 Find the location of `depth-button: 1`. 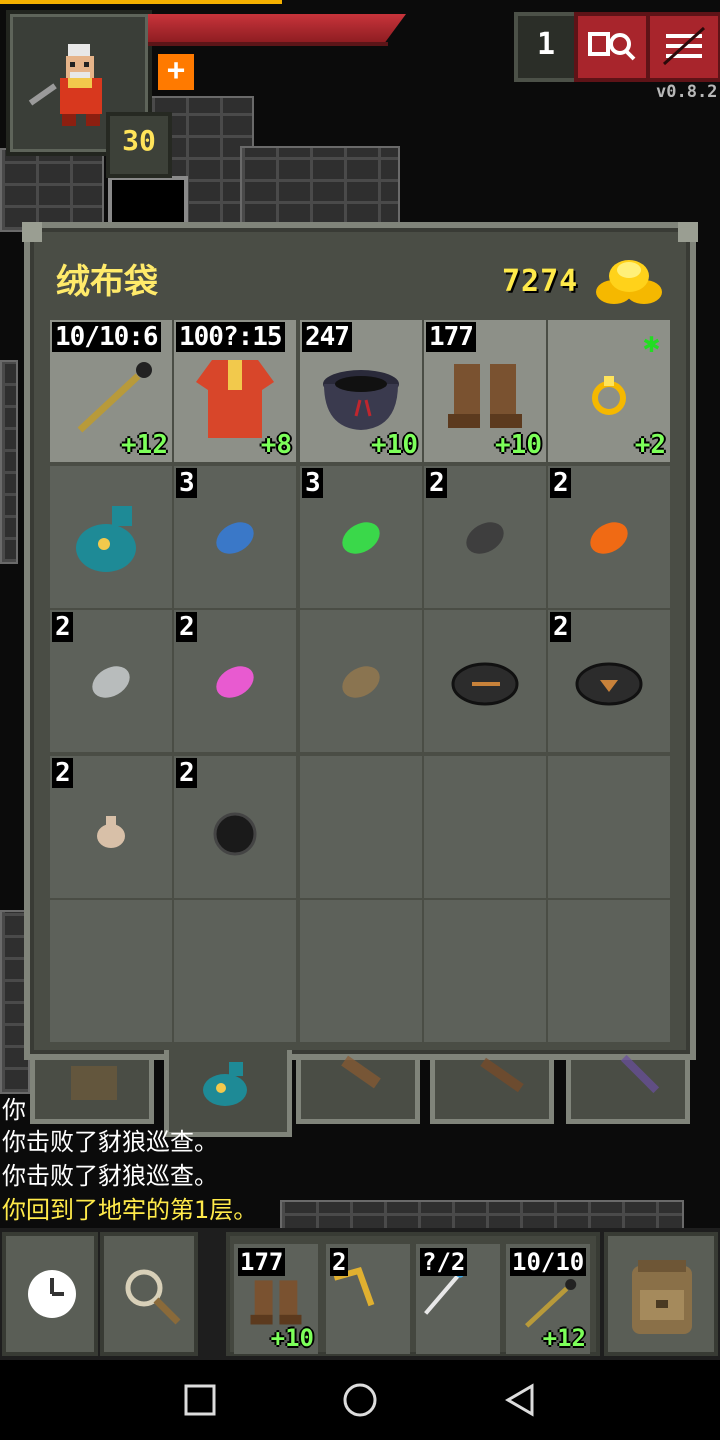

depth-button: 1 is located at coordinates (546, 47).